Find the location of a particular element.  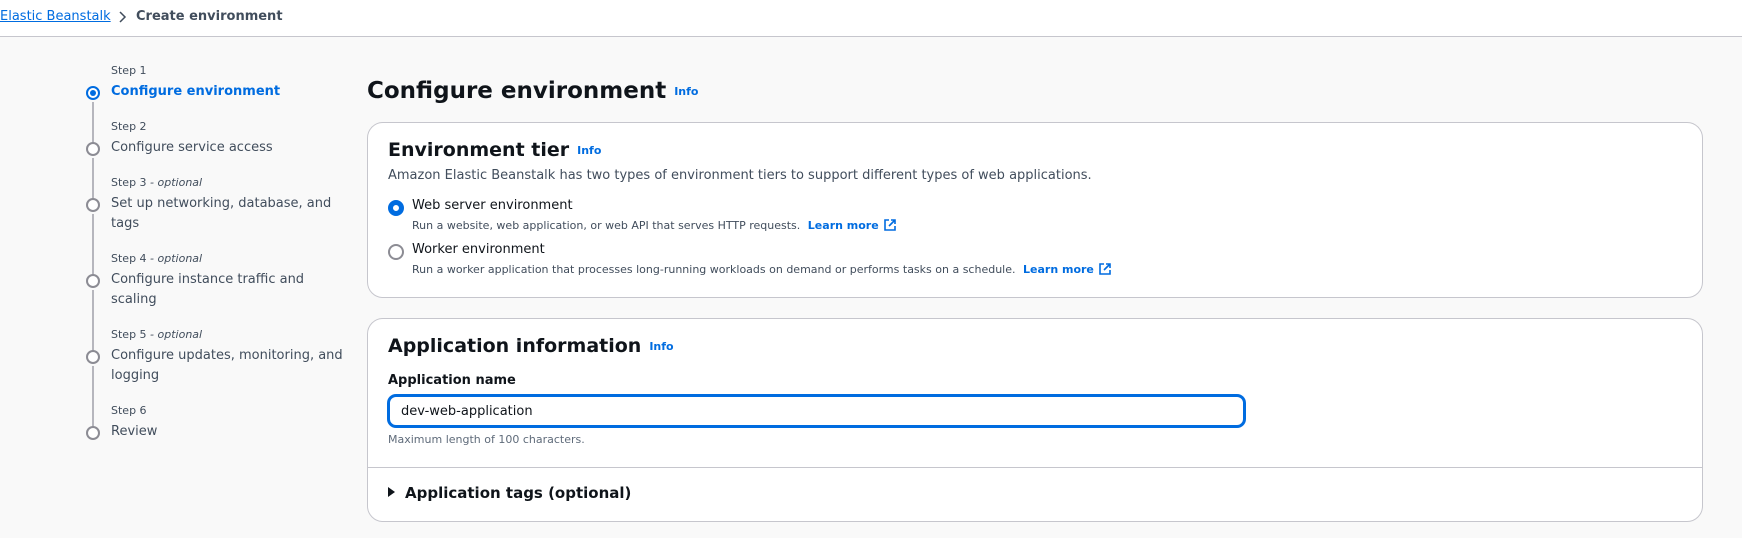

breadcrumb-current: Create environment is located at coordinates (209, 16).